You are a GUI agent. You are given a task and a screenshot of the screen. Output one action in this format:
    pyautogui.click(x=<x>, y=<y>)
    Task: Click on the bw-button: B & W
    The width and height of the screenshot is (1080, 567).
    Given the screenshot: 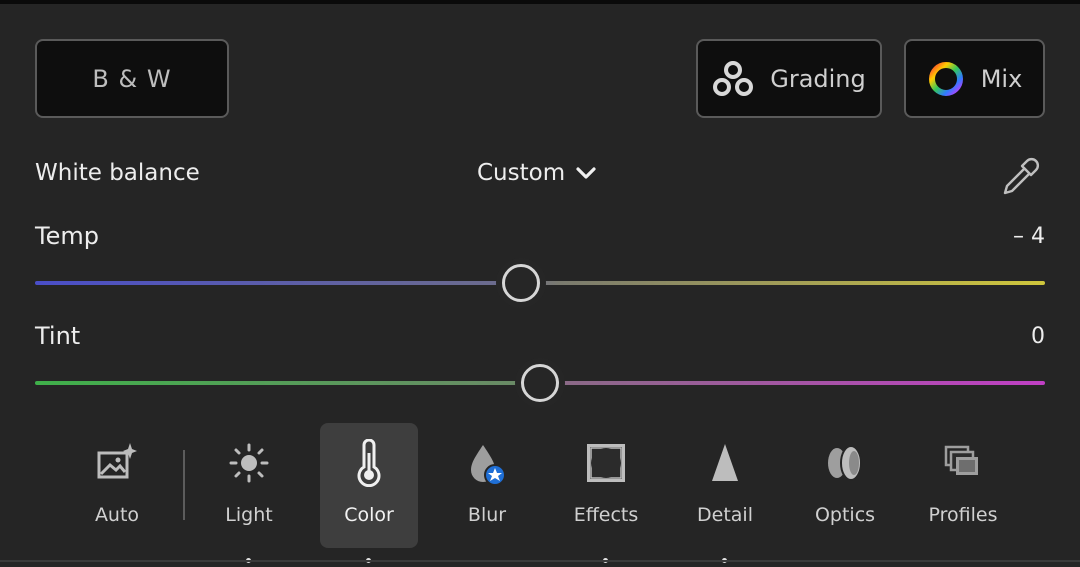 What is the action you would take?
    pyautogui.click(x=132, y=78)
    